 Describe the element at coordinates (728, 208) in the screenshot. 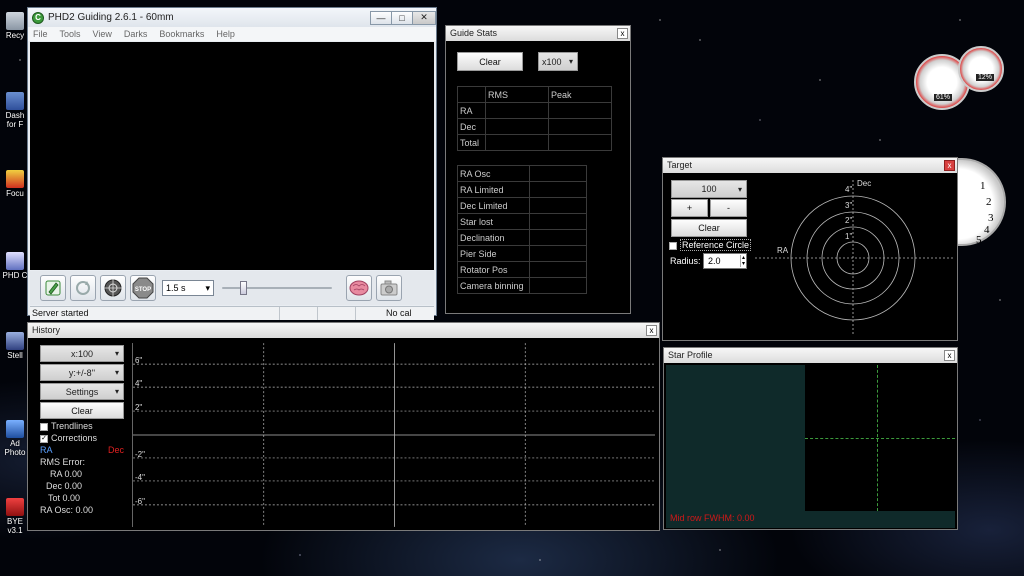

I see `zoom-out-button: -` at that location.